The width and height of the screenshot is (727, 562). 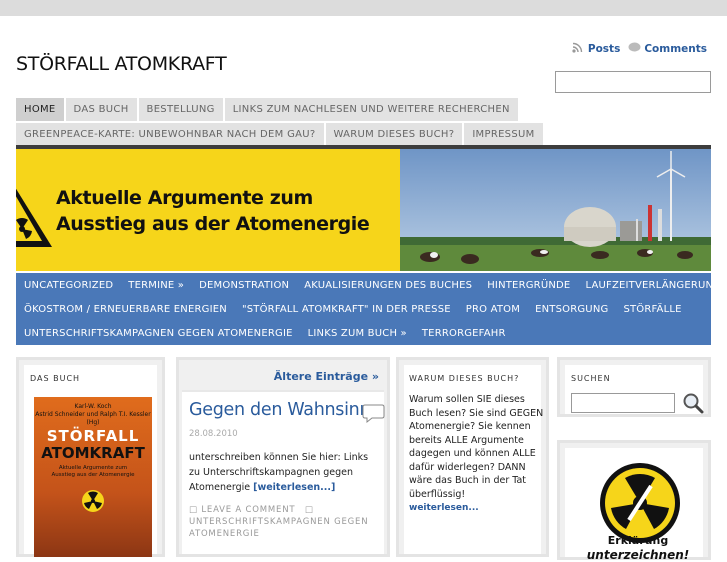 I want to click on feed-links: Posts Comments, so click(x=639, y=48).